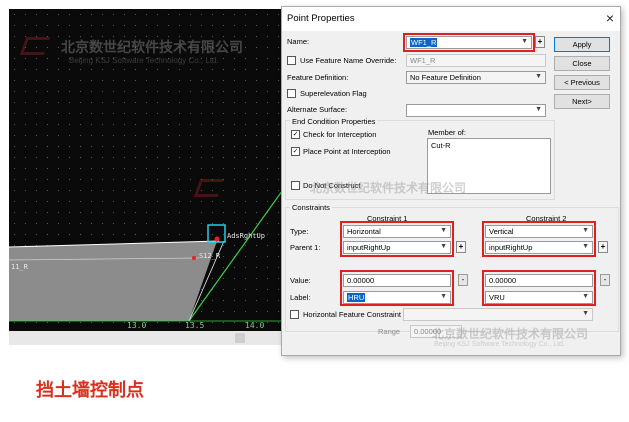 The image size is (629, 422). What do you see at coordinates (397, 280) in the screenshot?
I see `c1-value-input: 0.00000` at bounding box center [397, 280].